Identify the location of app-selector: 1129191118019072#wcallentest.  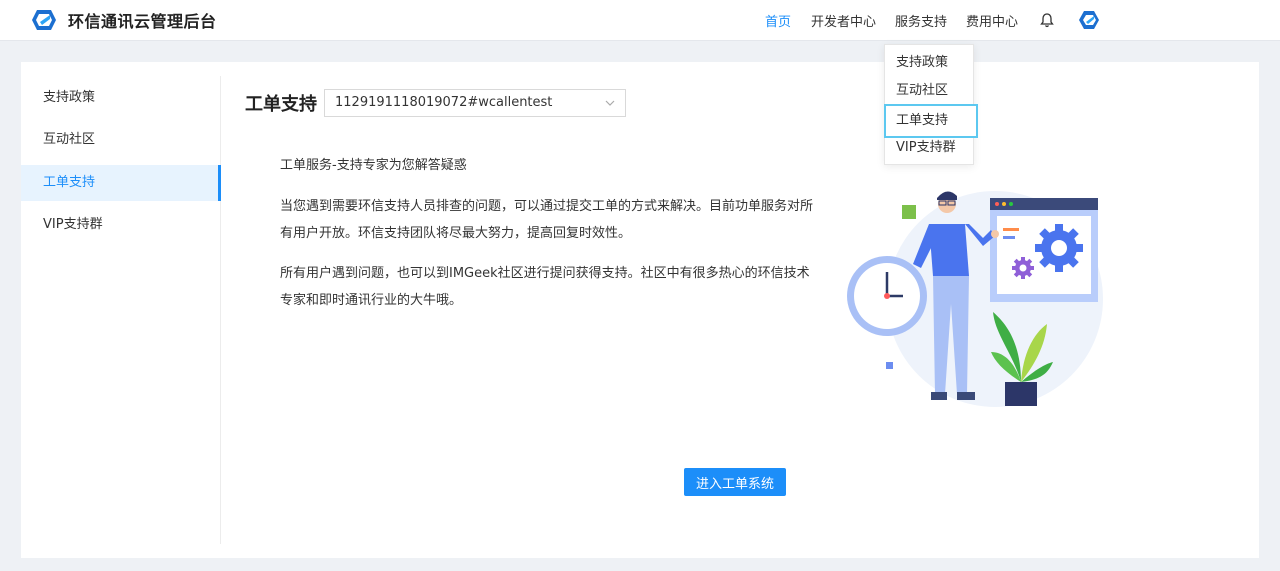
(475, 103).